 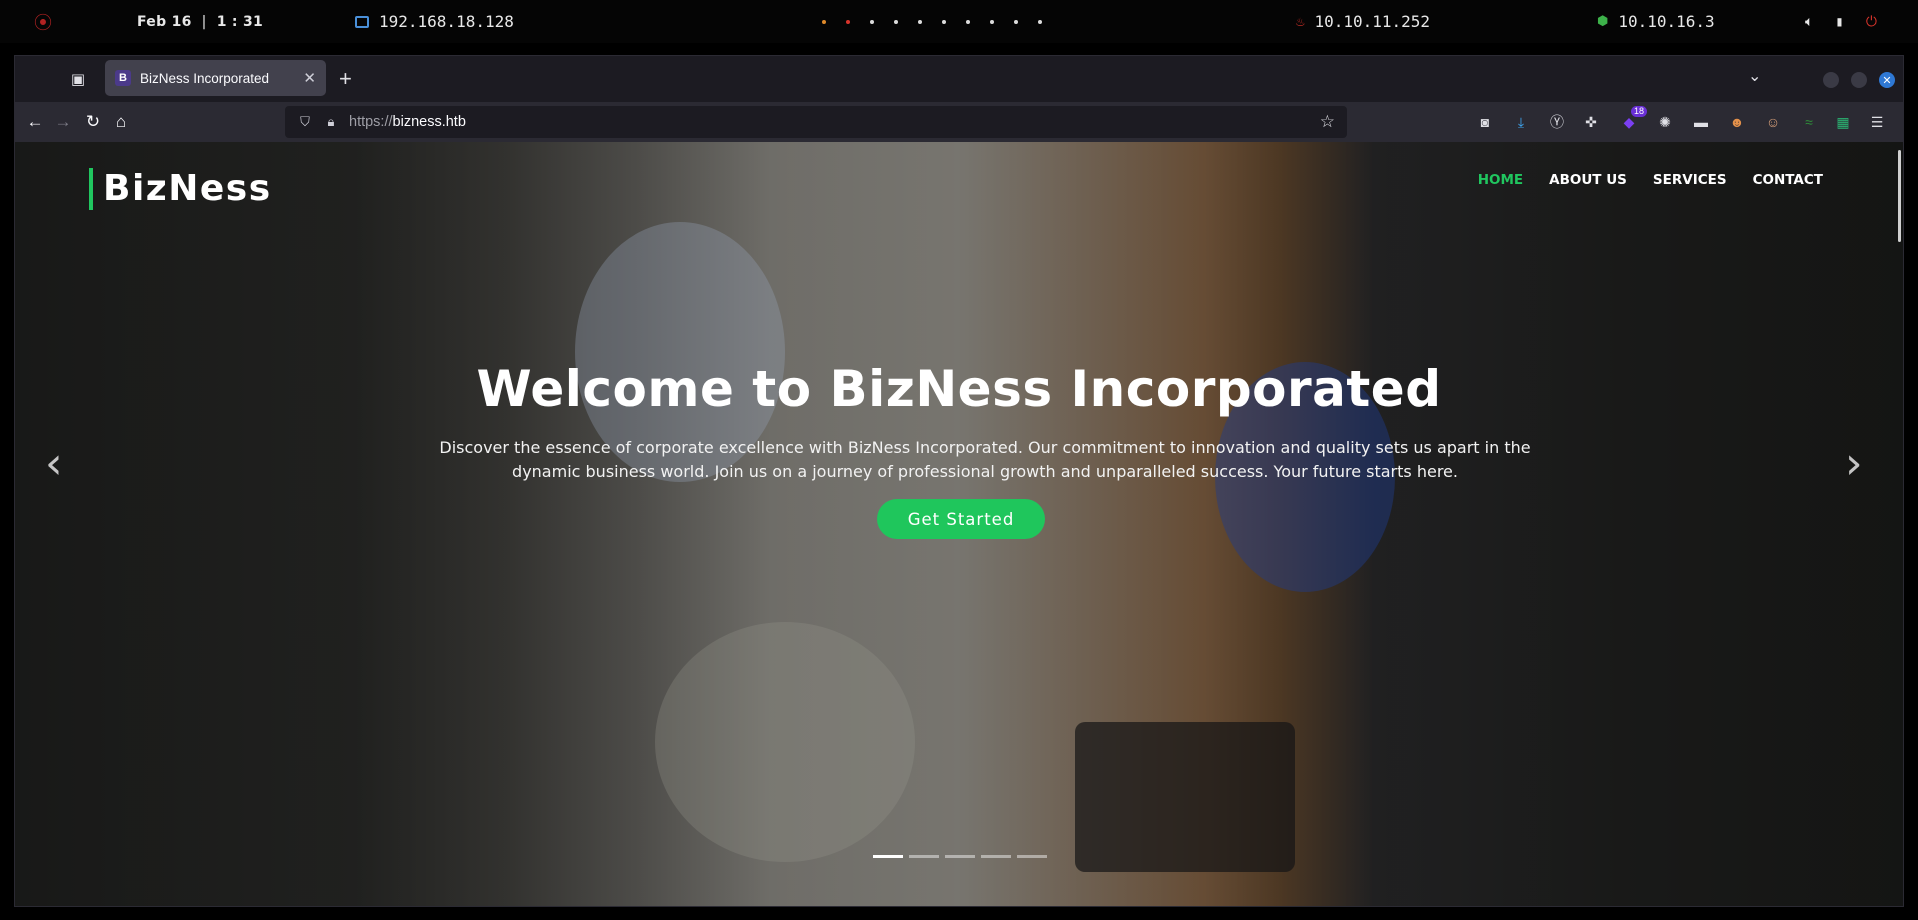 I want to click on url-host: bizness.htb, so click(x=429, y=122).